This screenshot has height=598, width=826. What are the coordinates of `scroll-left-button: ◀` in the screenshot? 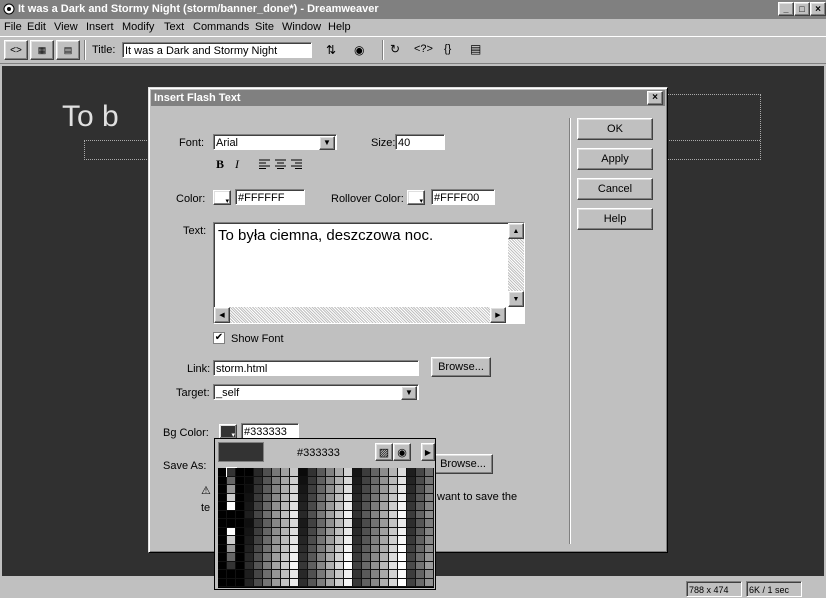 It's located at (222, 315).